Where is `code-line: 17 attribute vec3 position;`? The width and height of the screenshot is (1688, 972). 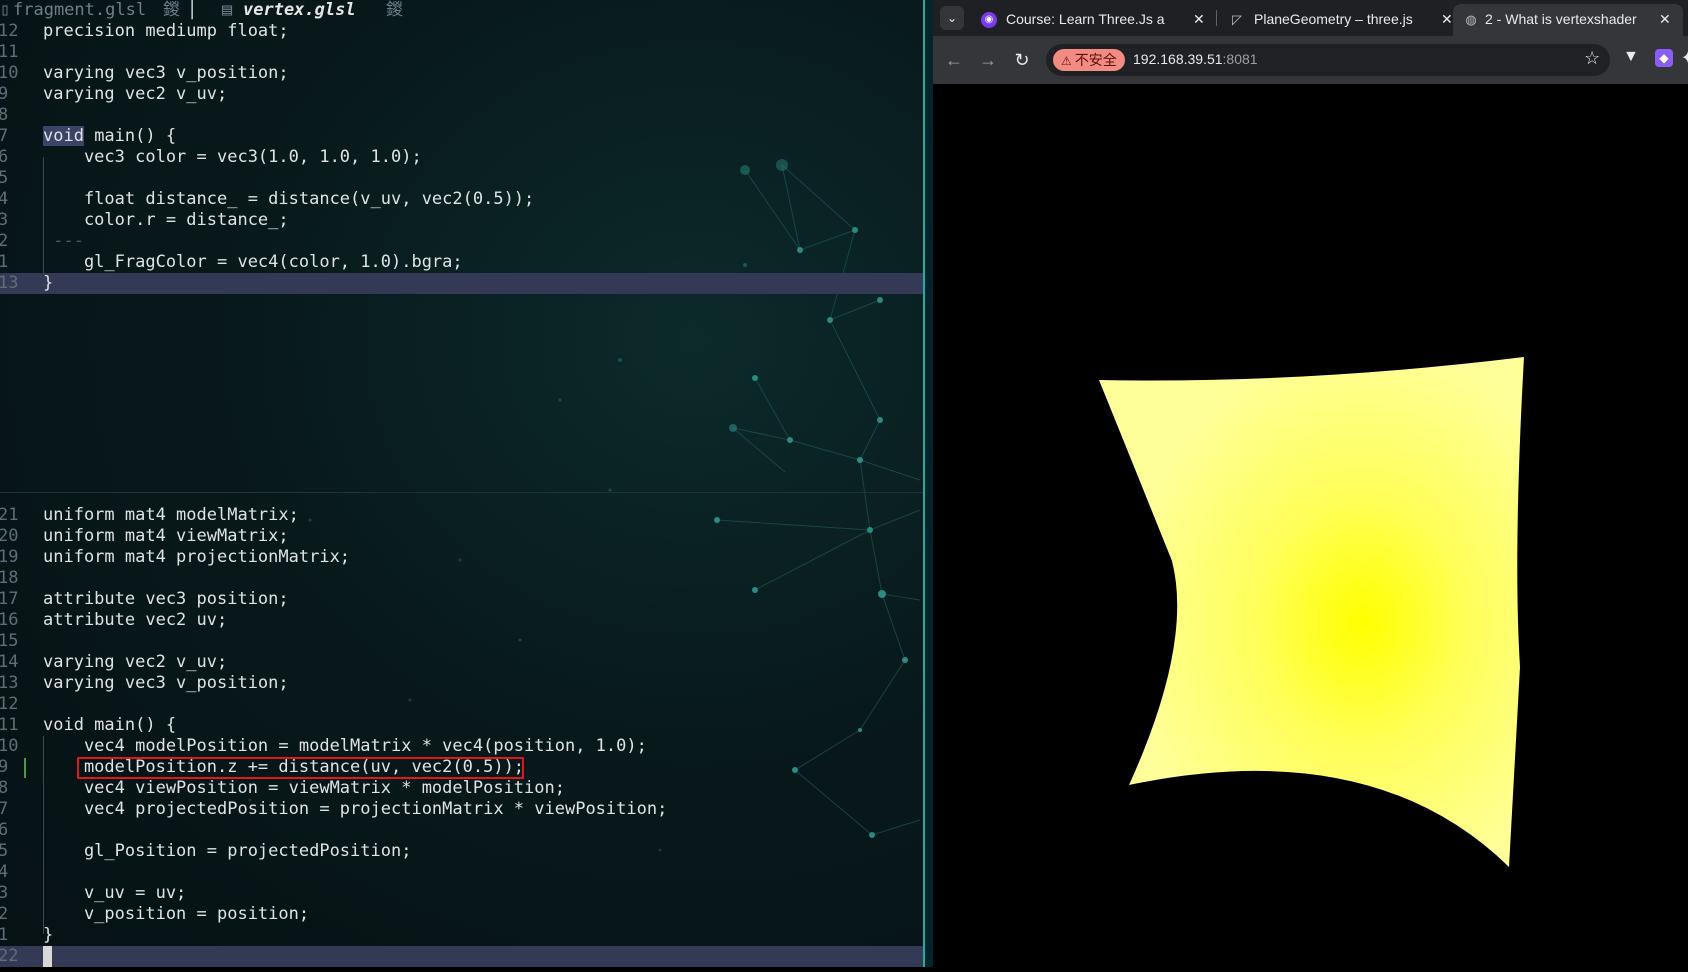
code-line: 17 attribute vec3 position; is located at coordinates (461, 599).